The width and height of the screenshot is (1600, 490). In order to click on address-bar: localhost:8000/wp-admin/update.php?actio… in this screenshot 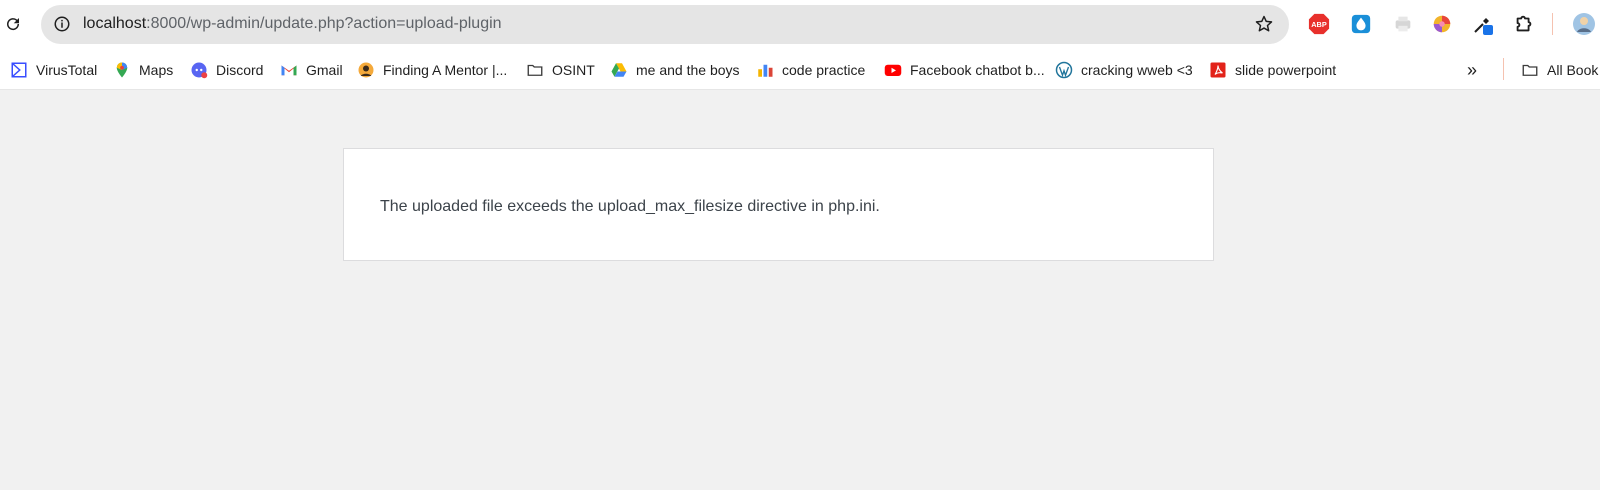, I will do `click(665, 24)`.